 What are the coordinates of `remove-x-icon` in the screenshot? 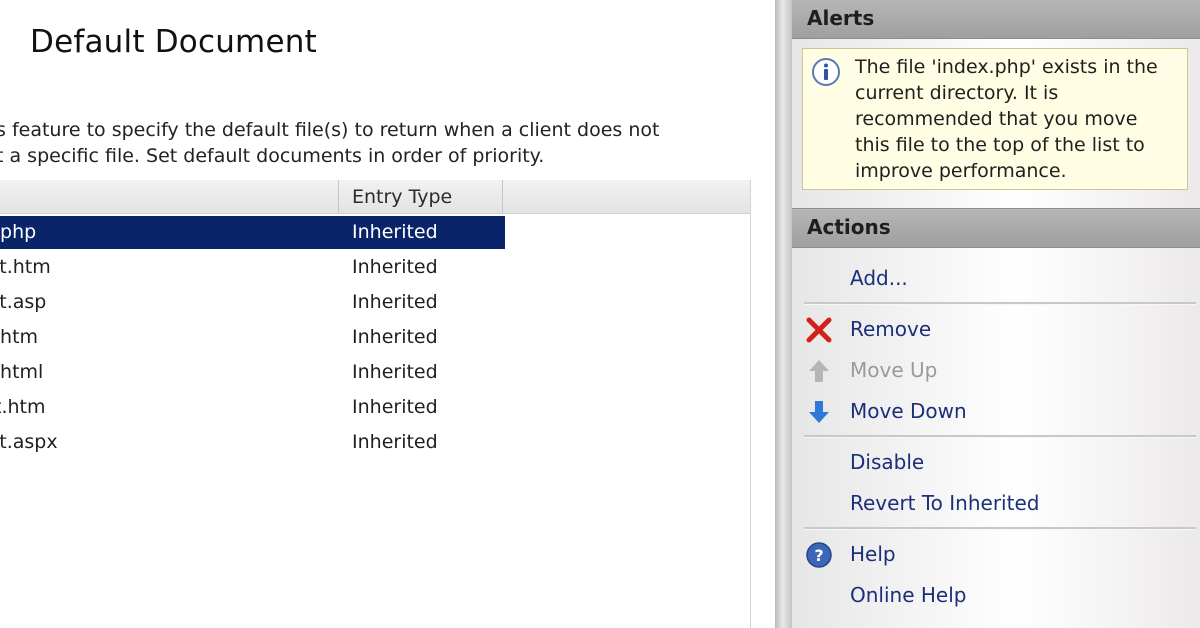 It's located at (819, 330).